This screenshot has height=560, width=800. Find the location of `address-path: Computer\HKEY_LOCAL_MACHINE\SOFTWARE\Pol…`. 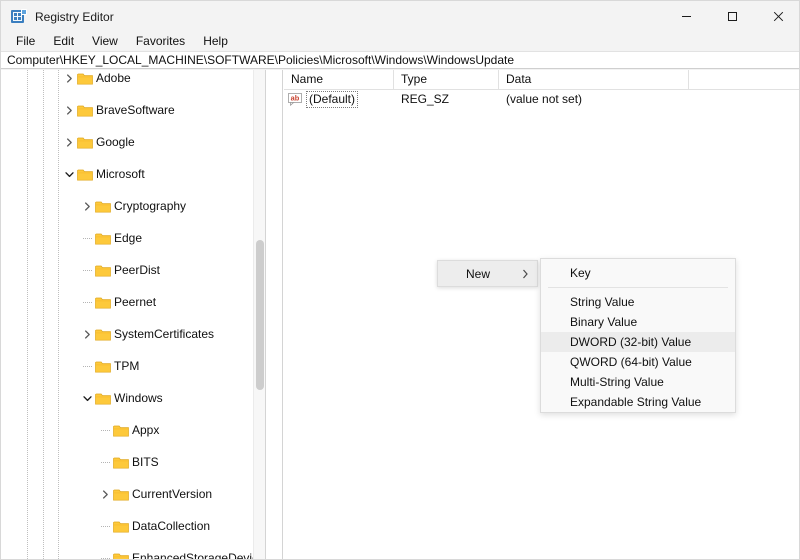

address-path: Computer\HKEY_LOCAL_MACHINE\SOFTWARE\Pol… is located at coordinates (261, 60).